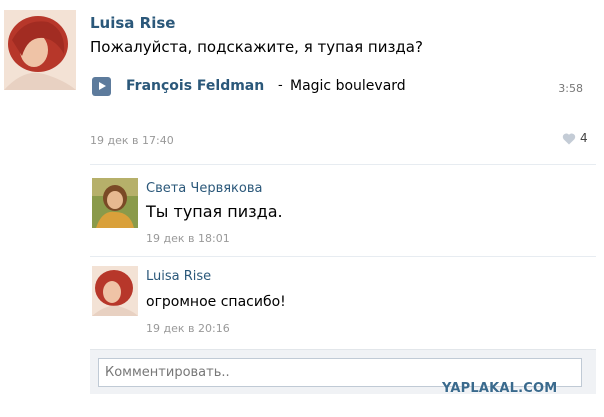 The height and width of the screenshot is (417, 604). I want to click on post-text: Пожалуйста, подскажите, я тупая пизда?, so click(256, 47).